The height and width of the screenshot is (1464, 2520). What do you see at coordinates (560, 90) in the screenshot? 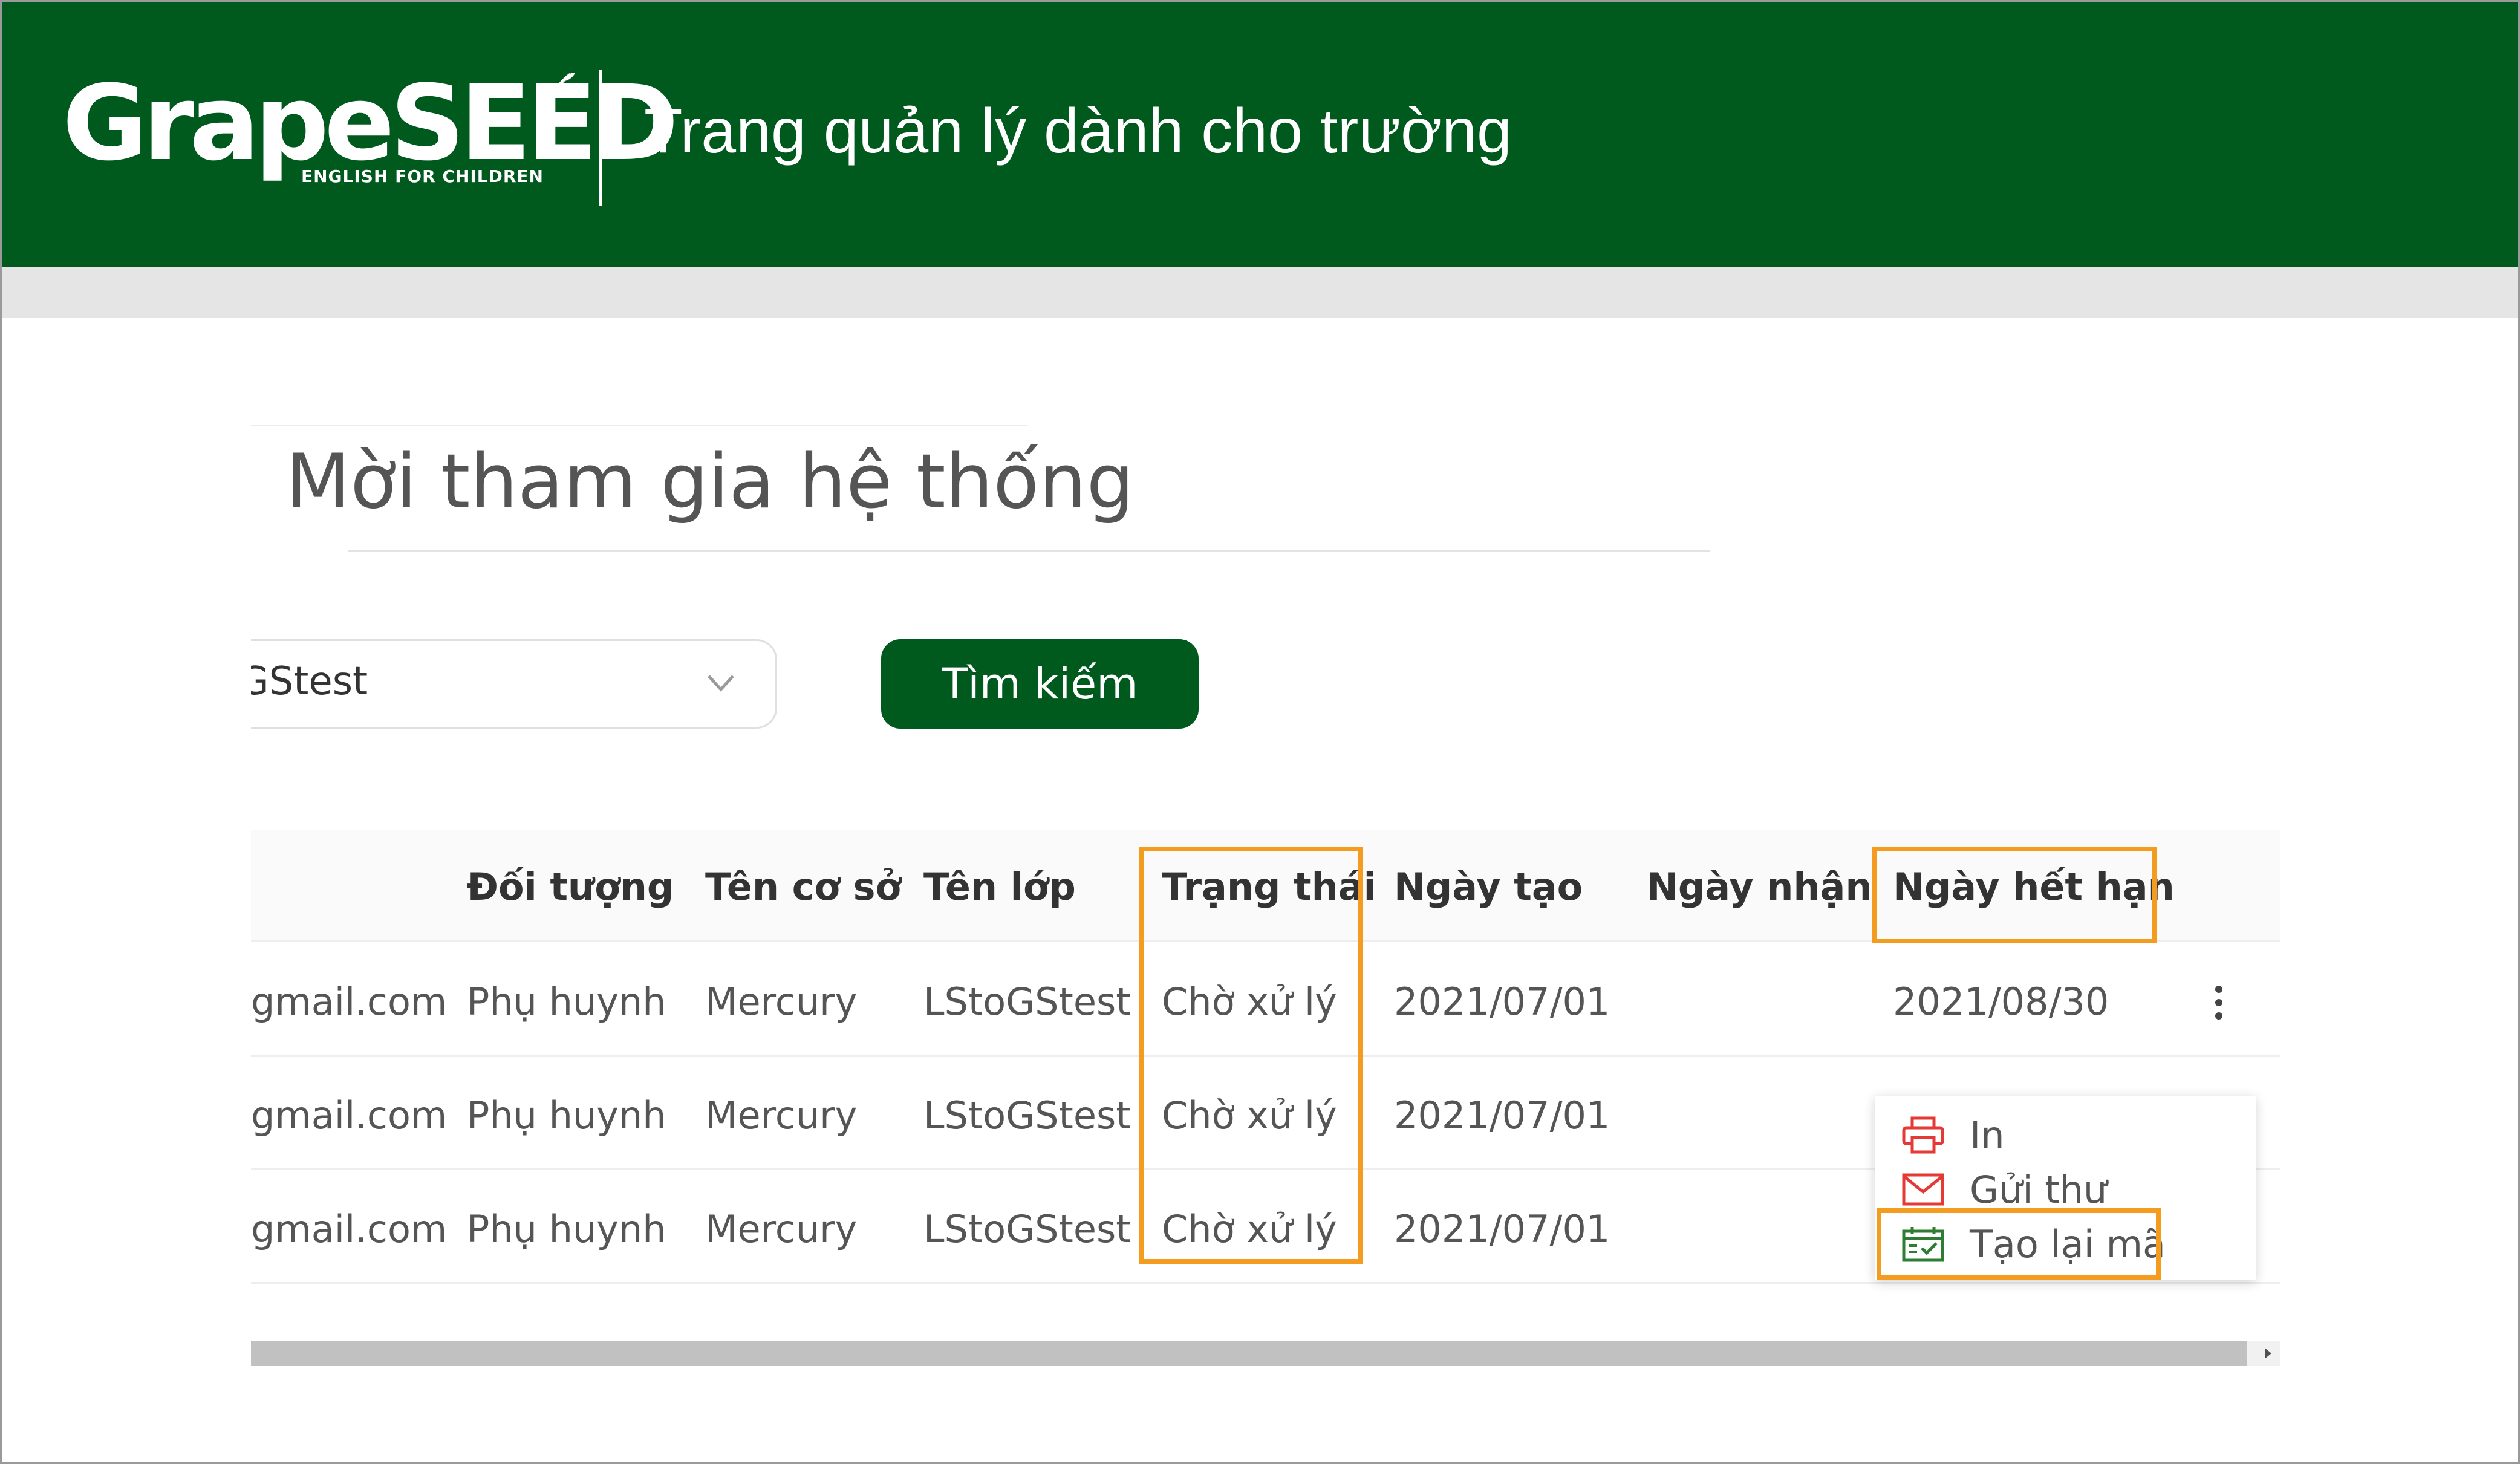
I see `sprout-icon` at bounding box center [560, 90].